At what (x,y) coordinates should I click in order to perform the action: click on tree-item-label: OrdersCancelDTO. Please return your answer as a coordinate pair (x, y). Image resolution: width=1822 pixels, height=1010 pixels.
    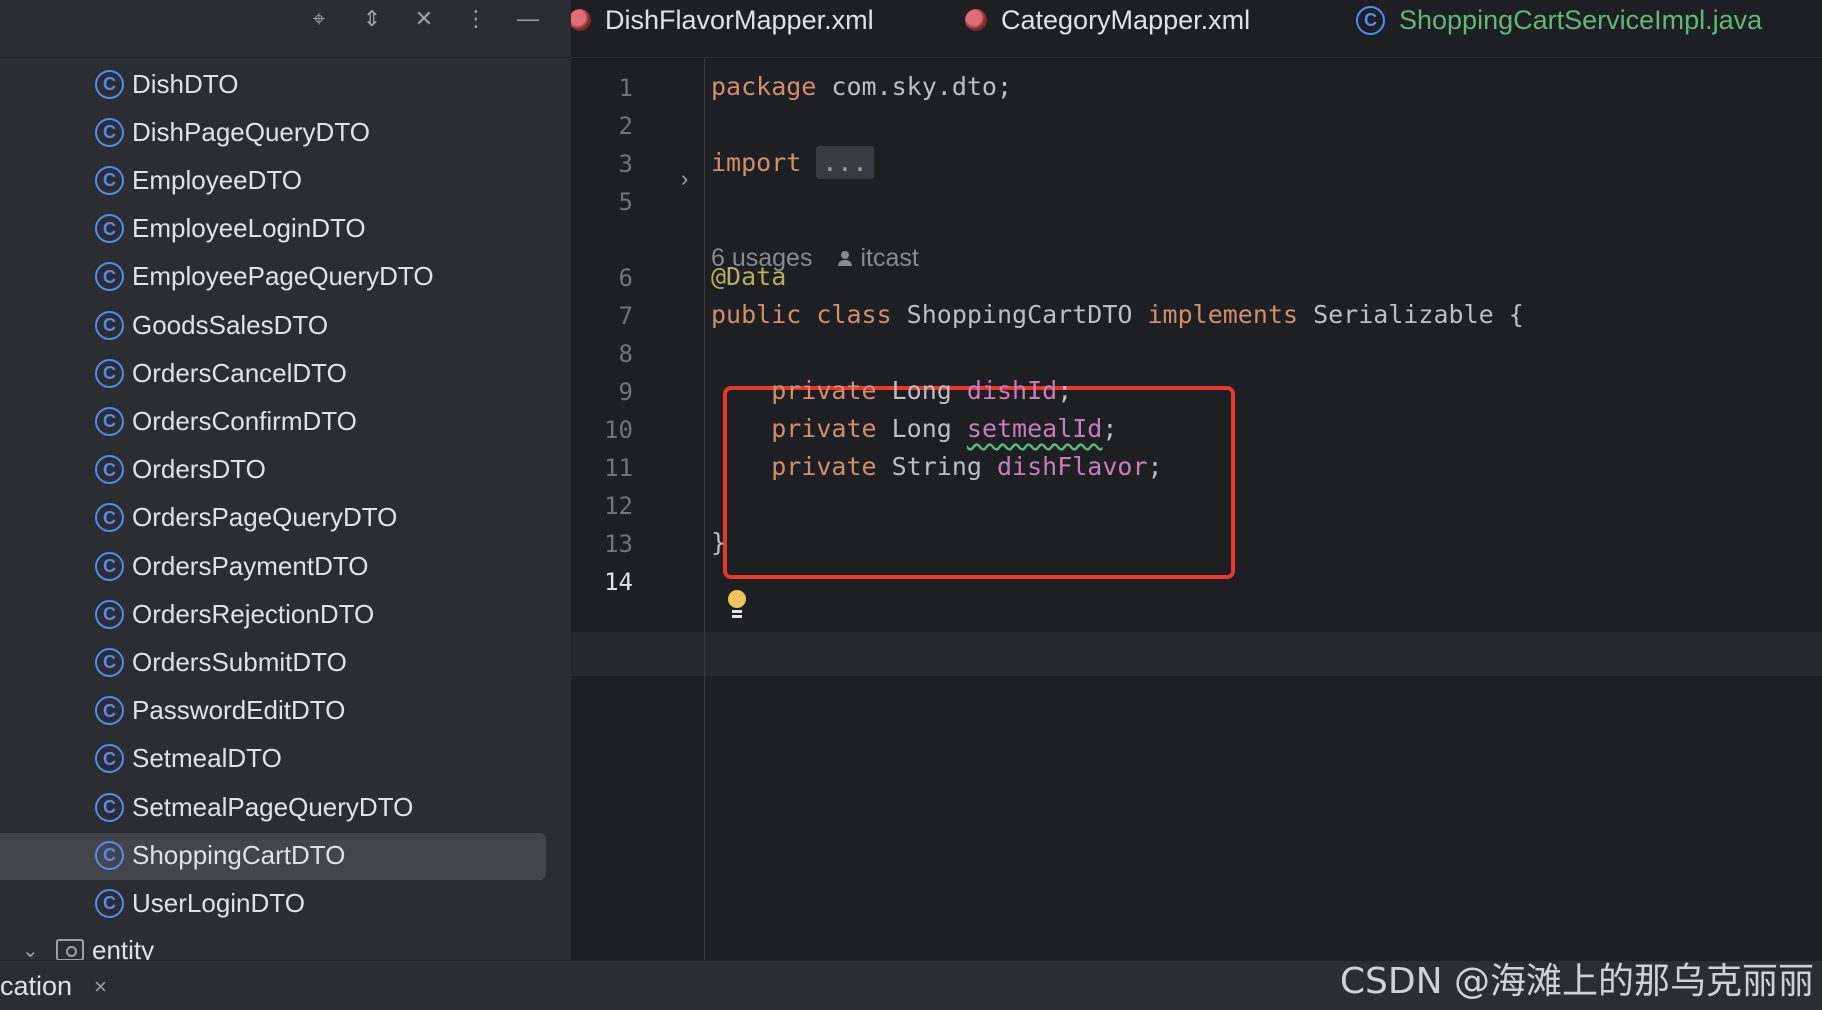
    Looking at the image, I should click on (239, 372).